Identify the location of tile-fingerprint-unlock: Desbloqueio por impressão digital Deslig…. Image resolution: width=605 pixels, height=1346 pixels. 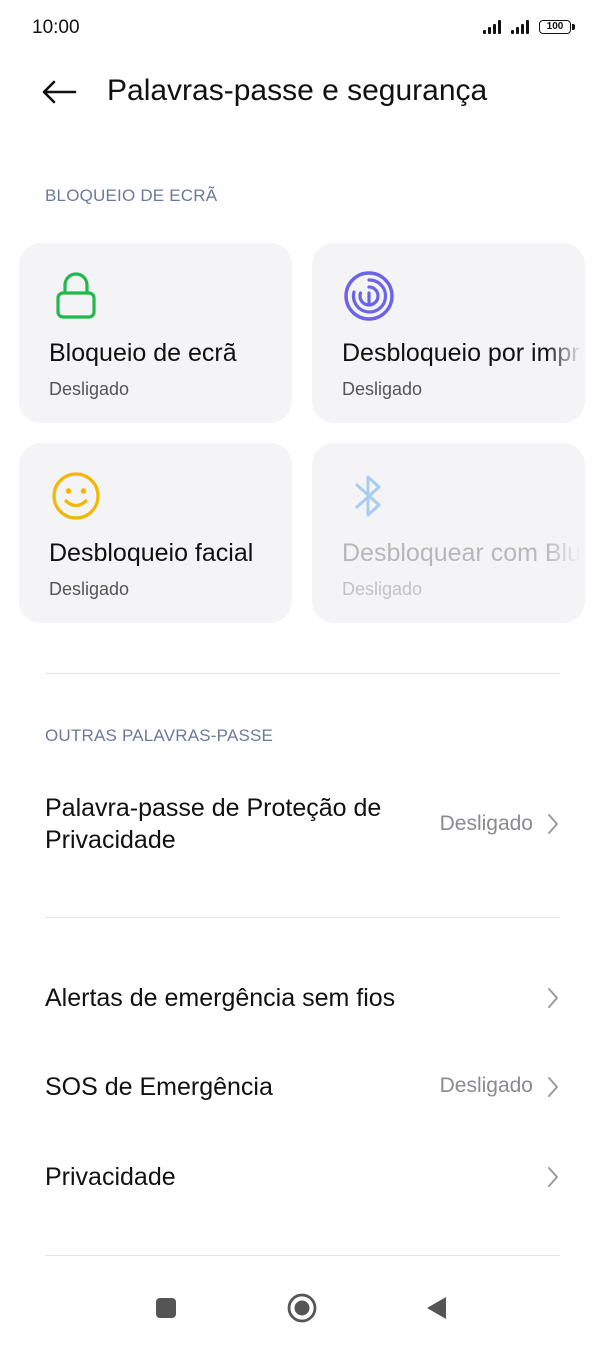
(448, 333).